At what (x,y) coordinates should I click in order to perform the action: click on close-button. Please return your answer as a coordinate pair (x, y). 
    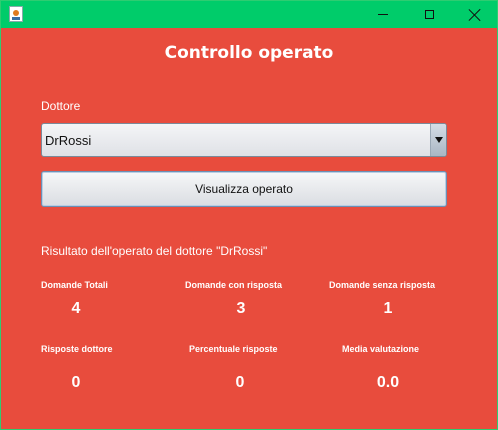
    Looking at the image, I should click on (475, 14).